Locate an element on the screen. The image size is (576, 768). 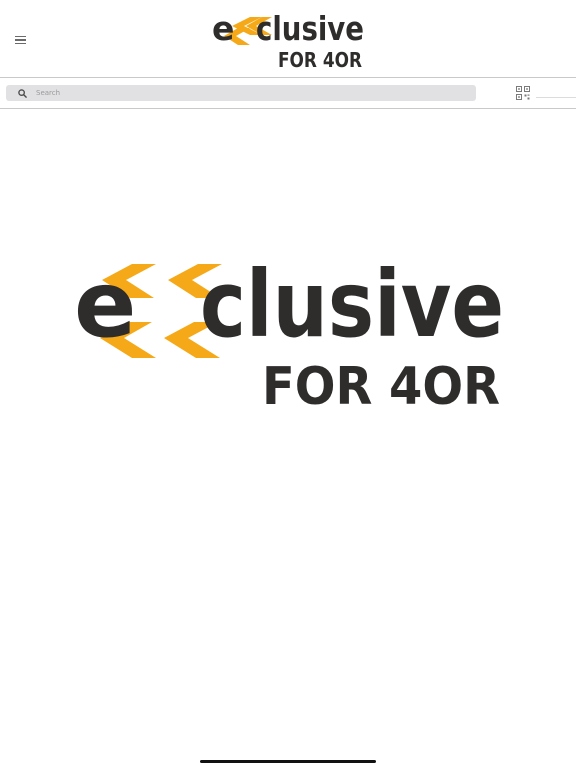
logo-full-word: exclusive is located at coordinates (212, 6).